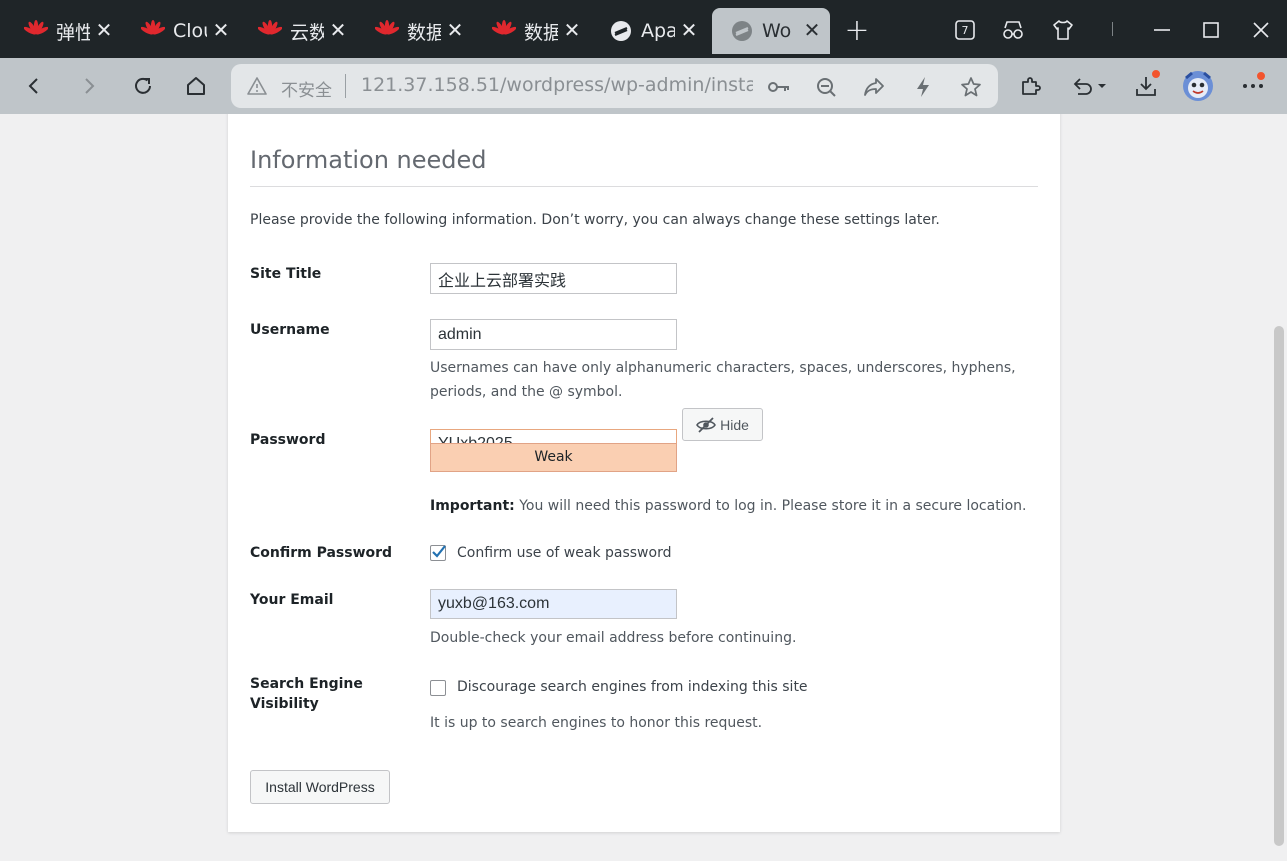  I want to click on tab-title: Clou, so click(190, 31).